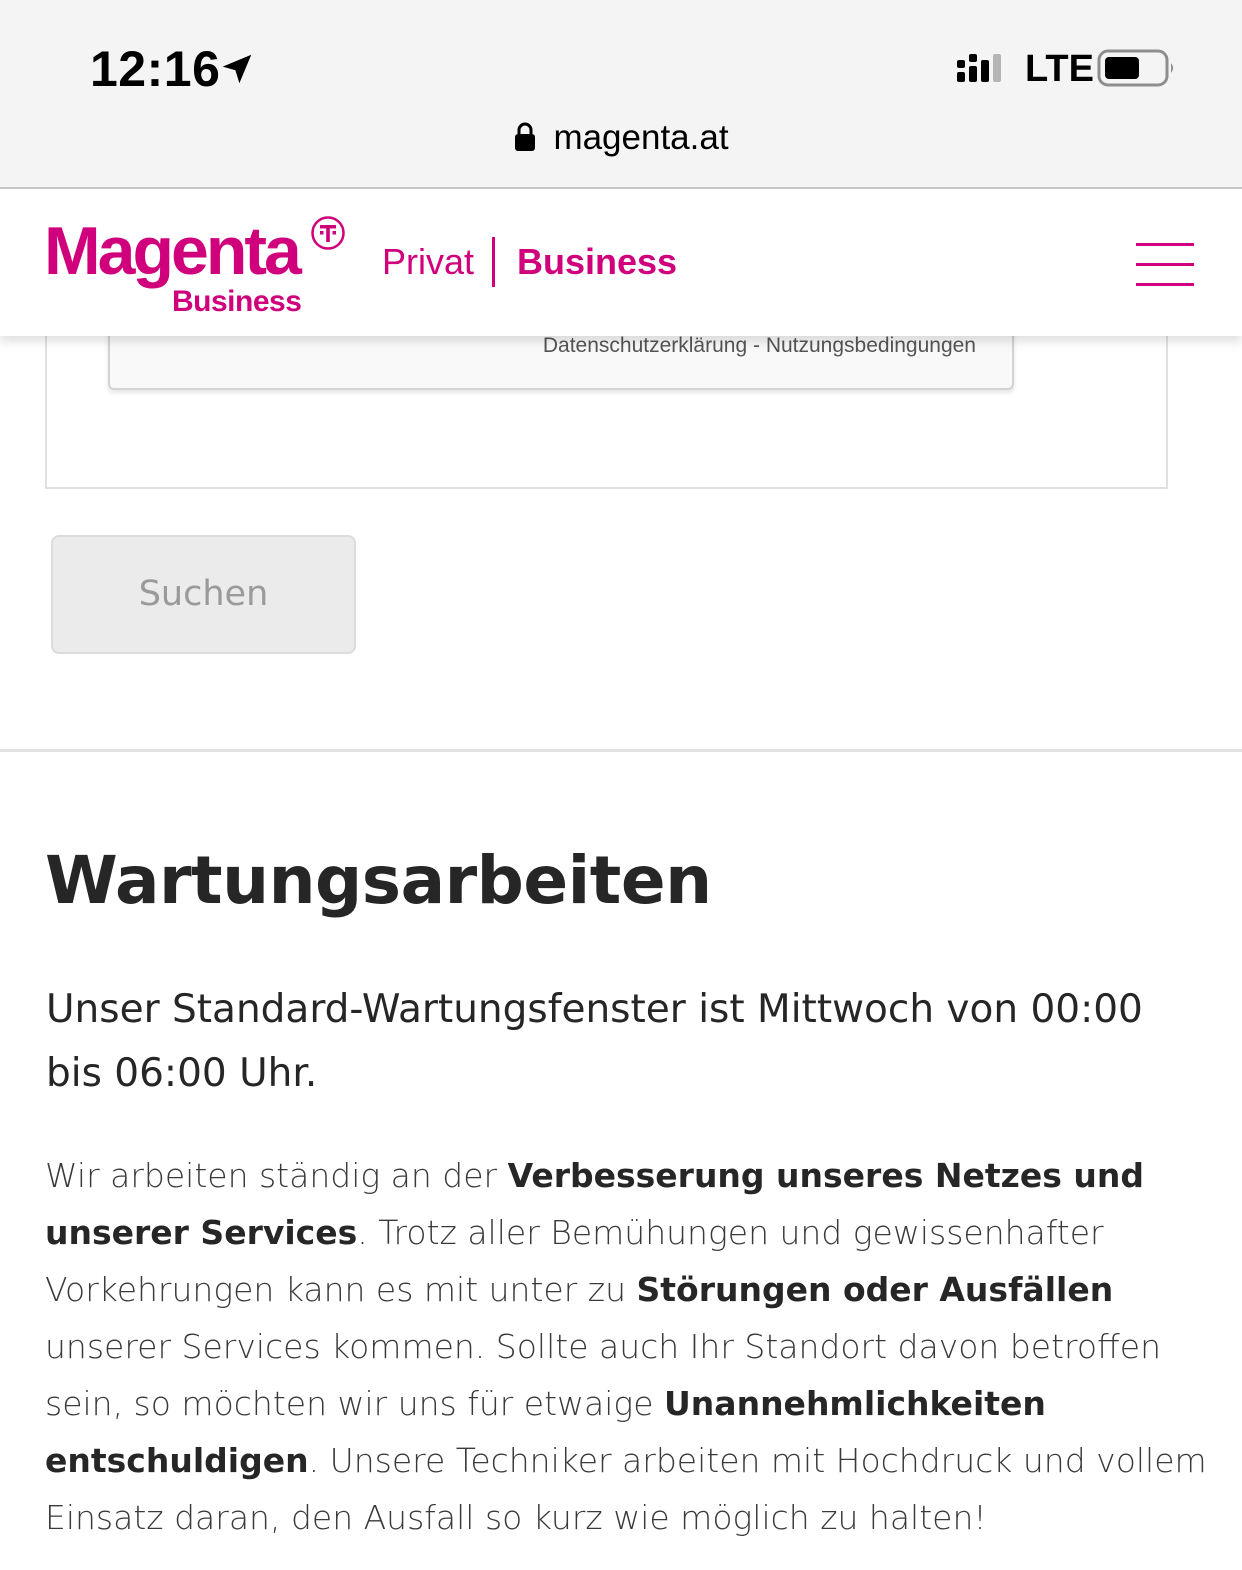 The image size is (1242, 1570). What do you see at coordinates (621, 750) in the screenshot?
I see `section-divider` at bounding box center [621, 750].